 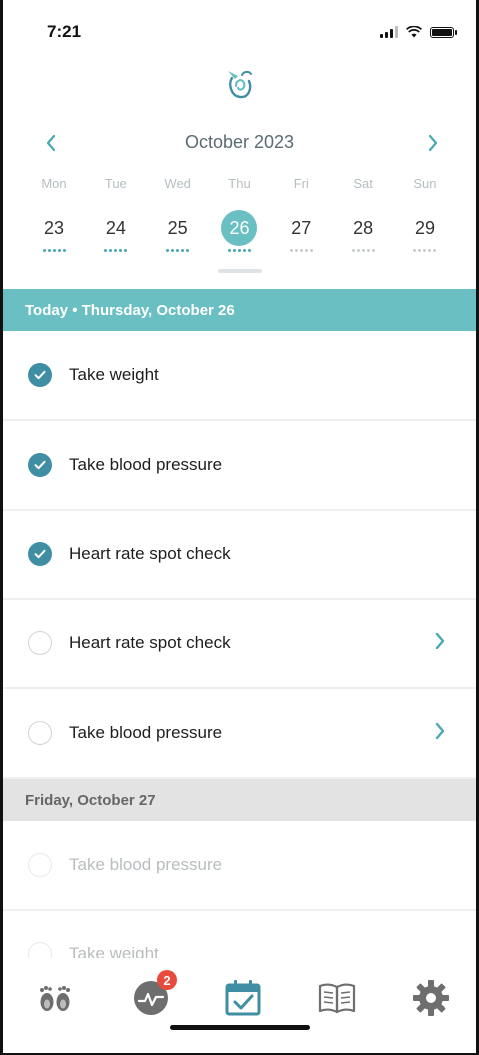 What do you see at coordinates (414, 32) in the screenshot?
I see `wifi-icon` at bounding box center [414, 32].